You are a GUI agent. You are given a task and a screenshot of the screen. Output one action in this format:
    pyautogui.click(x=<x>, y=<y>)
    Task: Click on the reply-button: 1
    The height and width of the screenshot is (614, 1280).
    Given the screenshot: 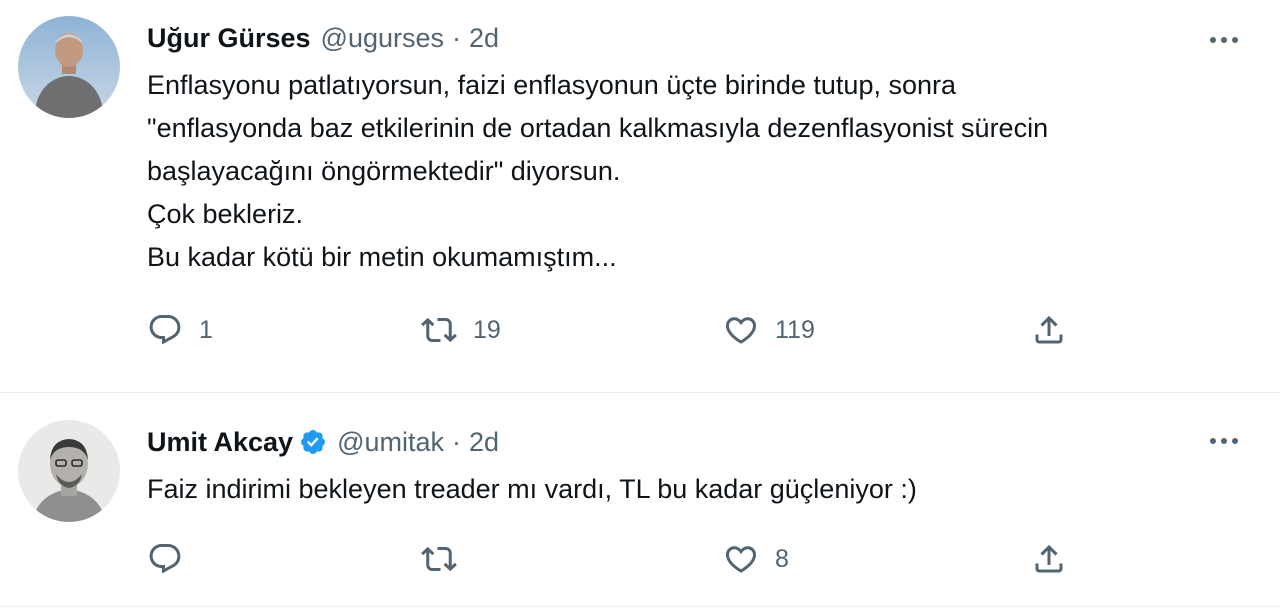 What is the action you would take?
    pyautogui.click(x=180, y=330)
    